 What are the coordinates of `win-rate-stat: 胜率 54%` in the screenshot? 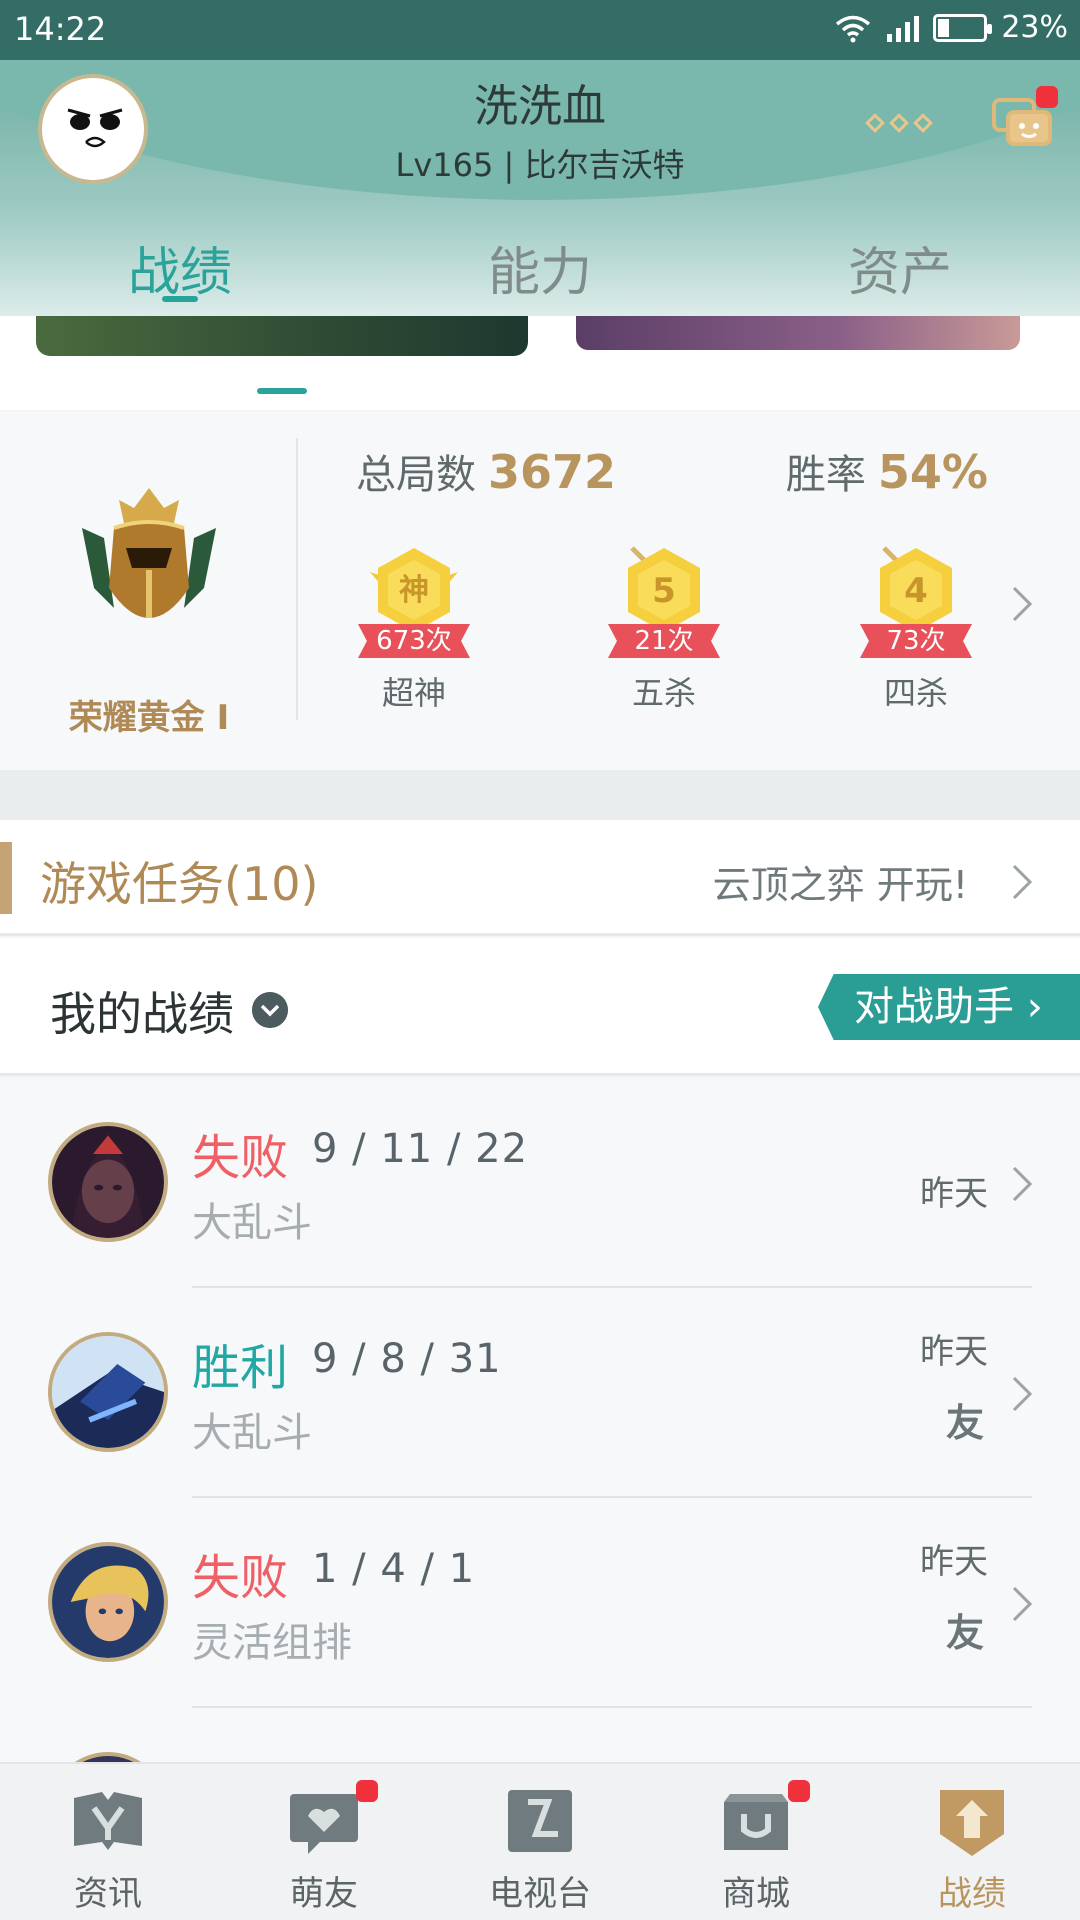 It's located at (887, 471).